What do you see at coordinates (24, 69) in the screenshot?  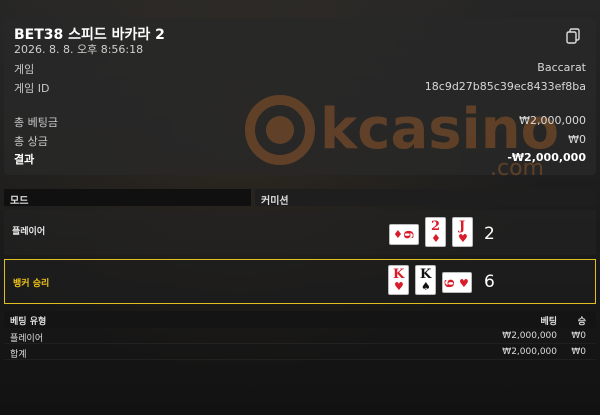 I see `game-label: 게임` at bounding box center [24, 69].